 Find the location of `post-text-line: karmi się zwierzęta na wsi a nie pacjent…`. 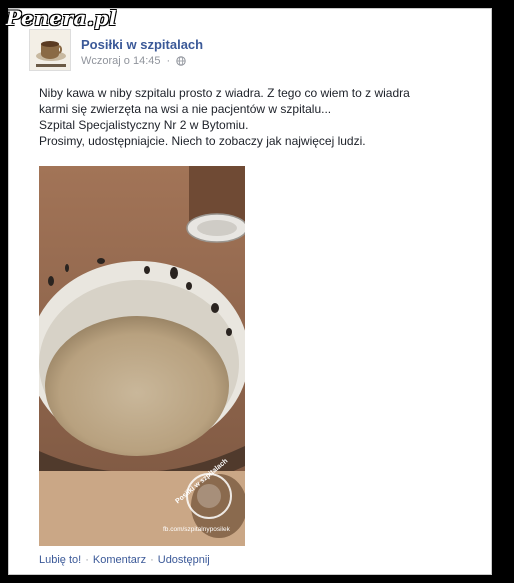

post-text-line: karmi się zwierzęta na wsi a nie pacjent… is located at coordinates (185, 109).